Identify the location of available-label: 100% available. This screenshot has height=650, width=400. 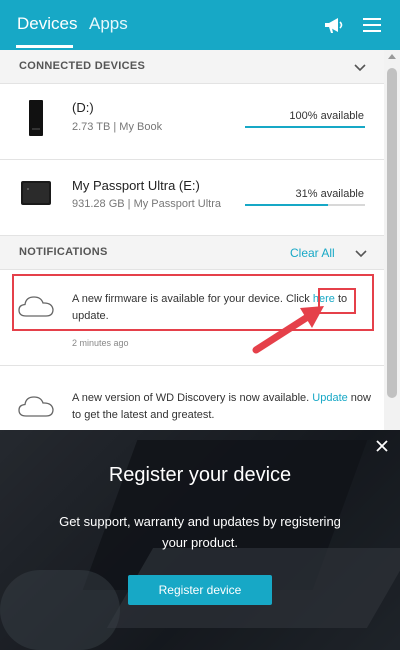
(326, 116).